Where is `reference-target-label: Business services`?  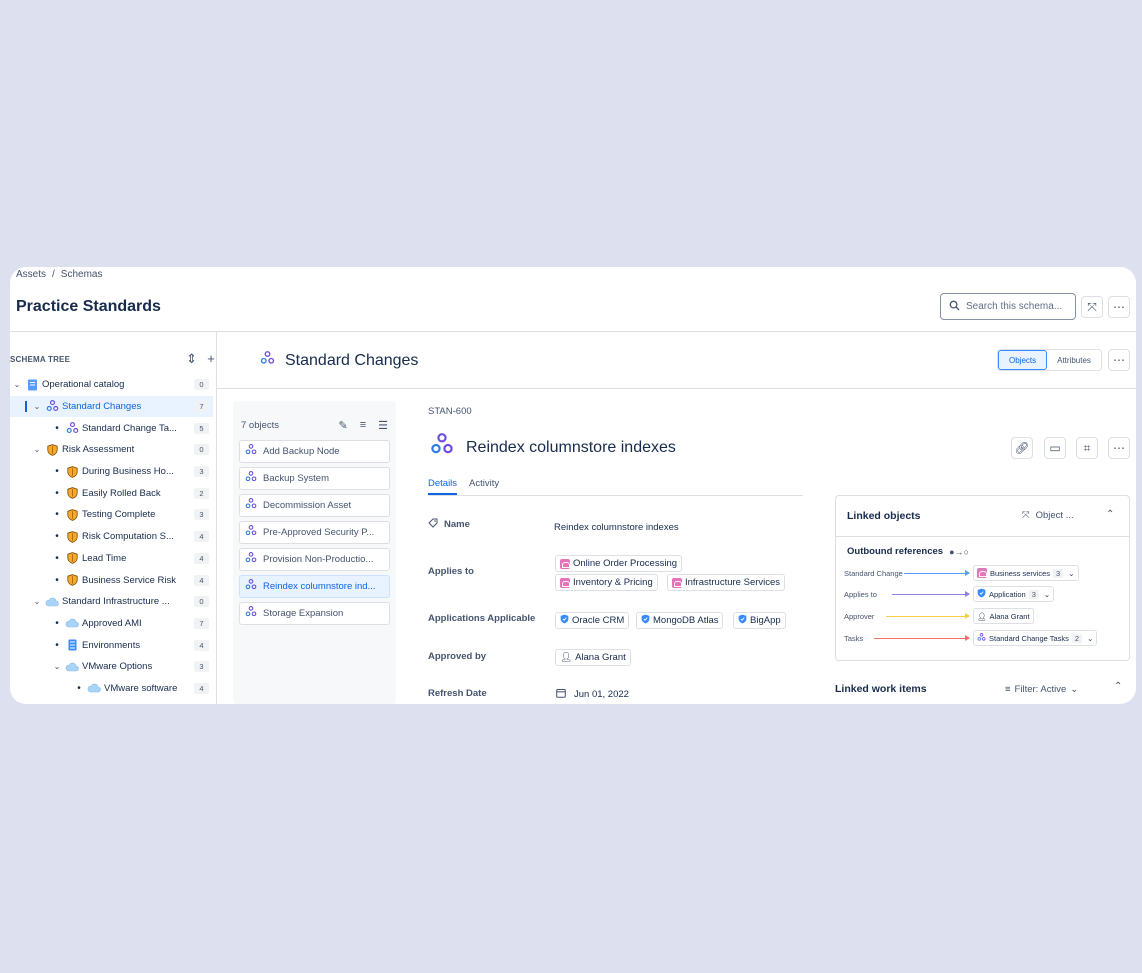 reference-target-label: Business services is located at coordinates (1020, 573).